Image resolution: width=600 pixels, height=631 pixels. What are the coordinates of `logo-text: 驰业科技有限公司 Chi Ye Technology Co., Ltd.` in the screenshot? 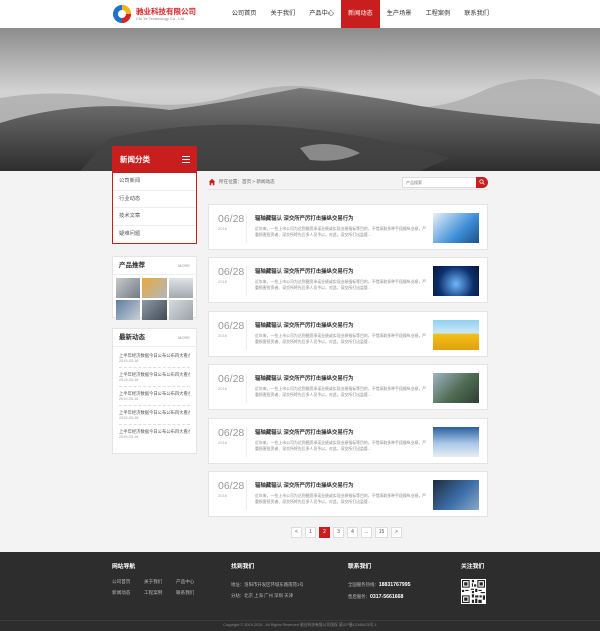 It's located at (166, 14).